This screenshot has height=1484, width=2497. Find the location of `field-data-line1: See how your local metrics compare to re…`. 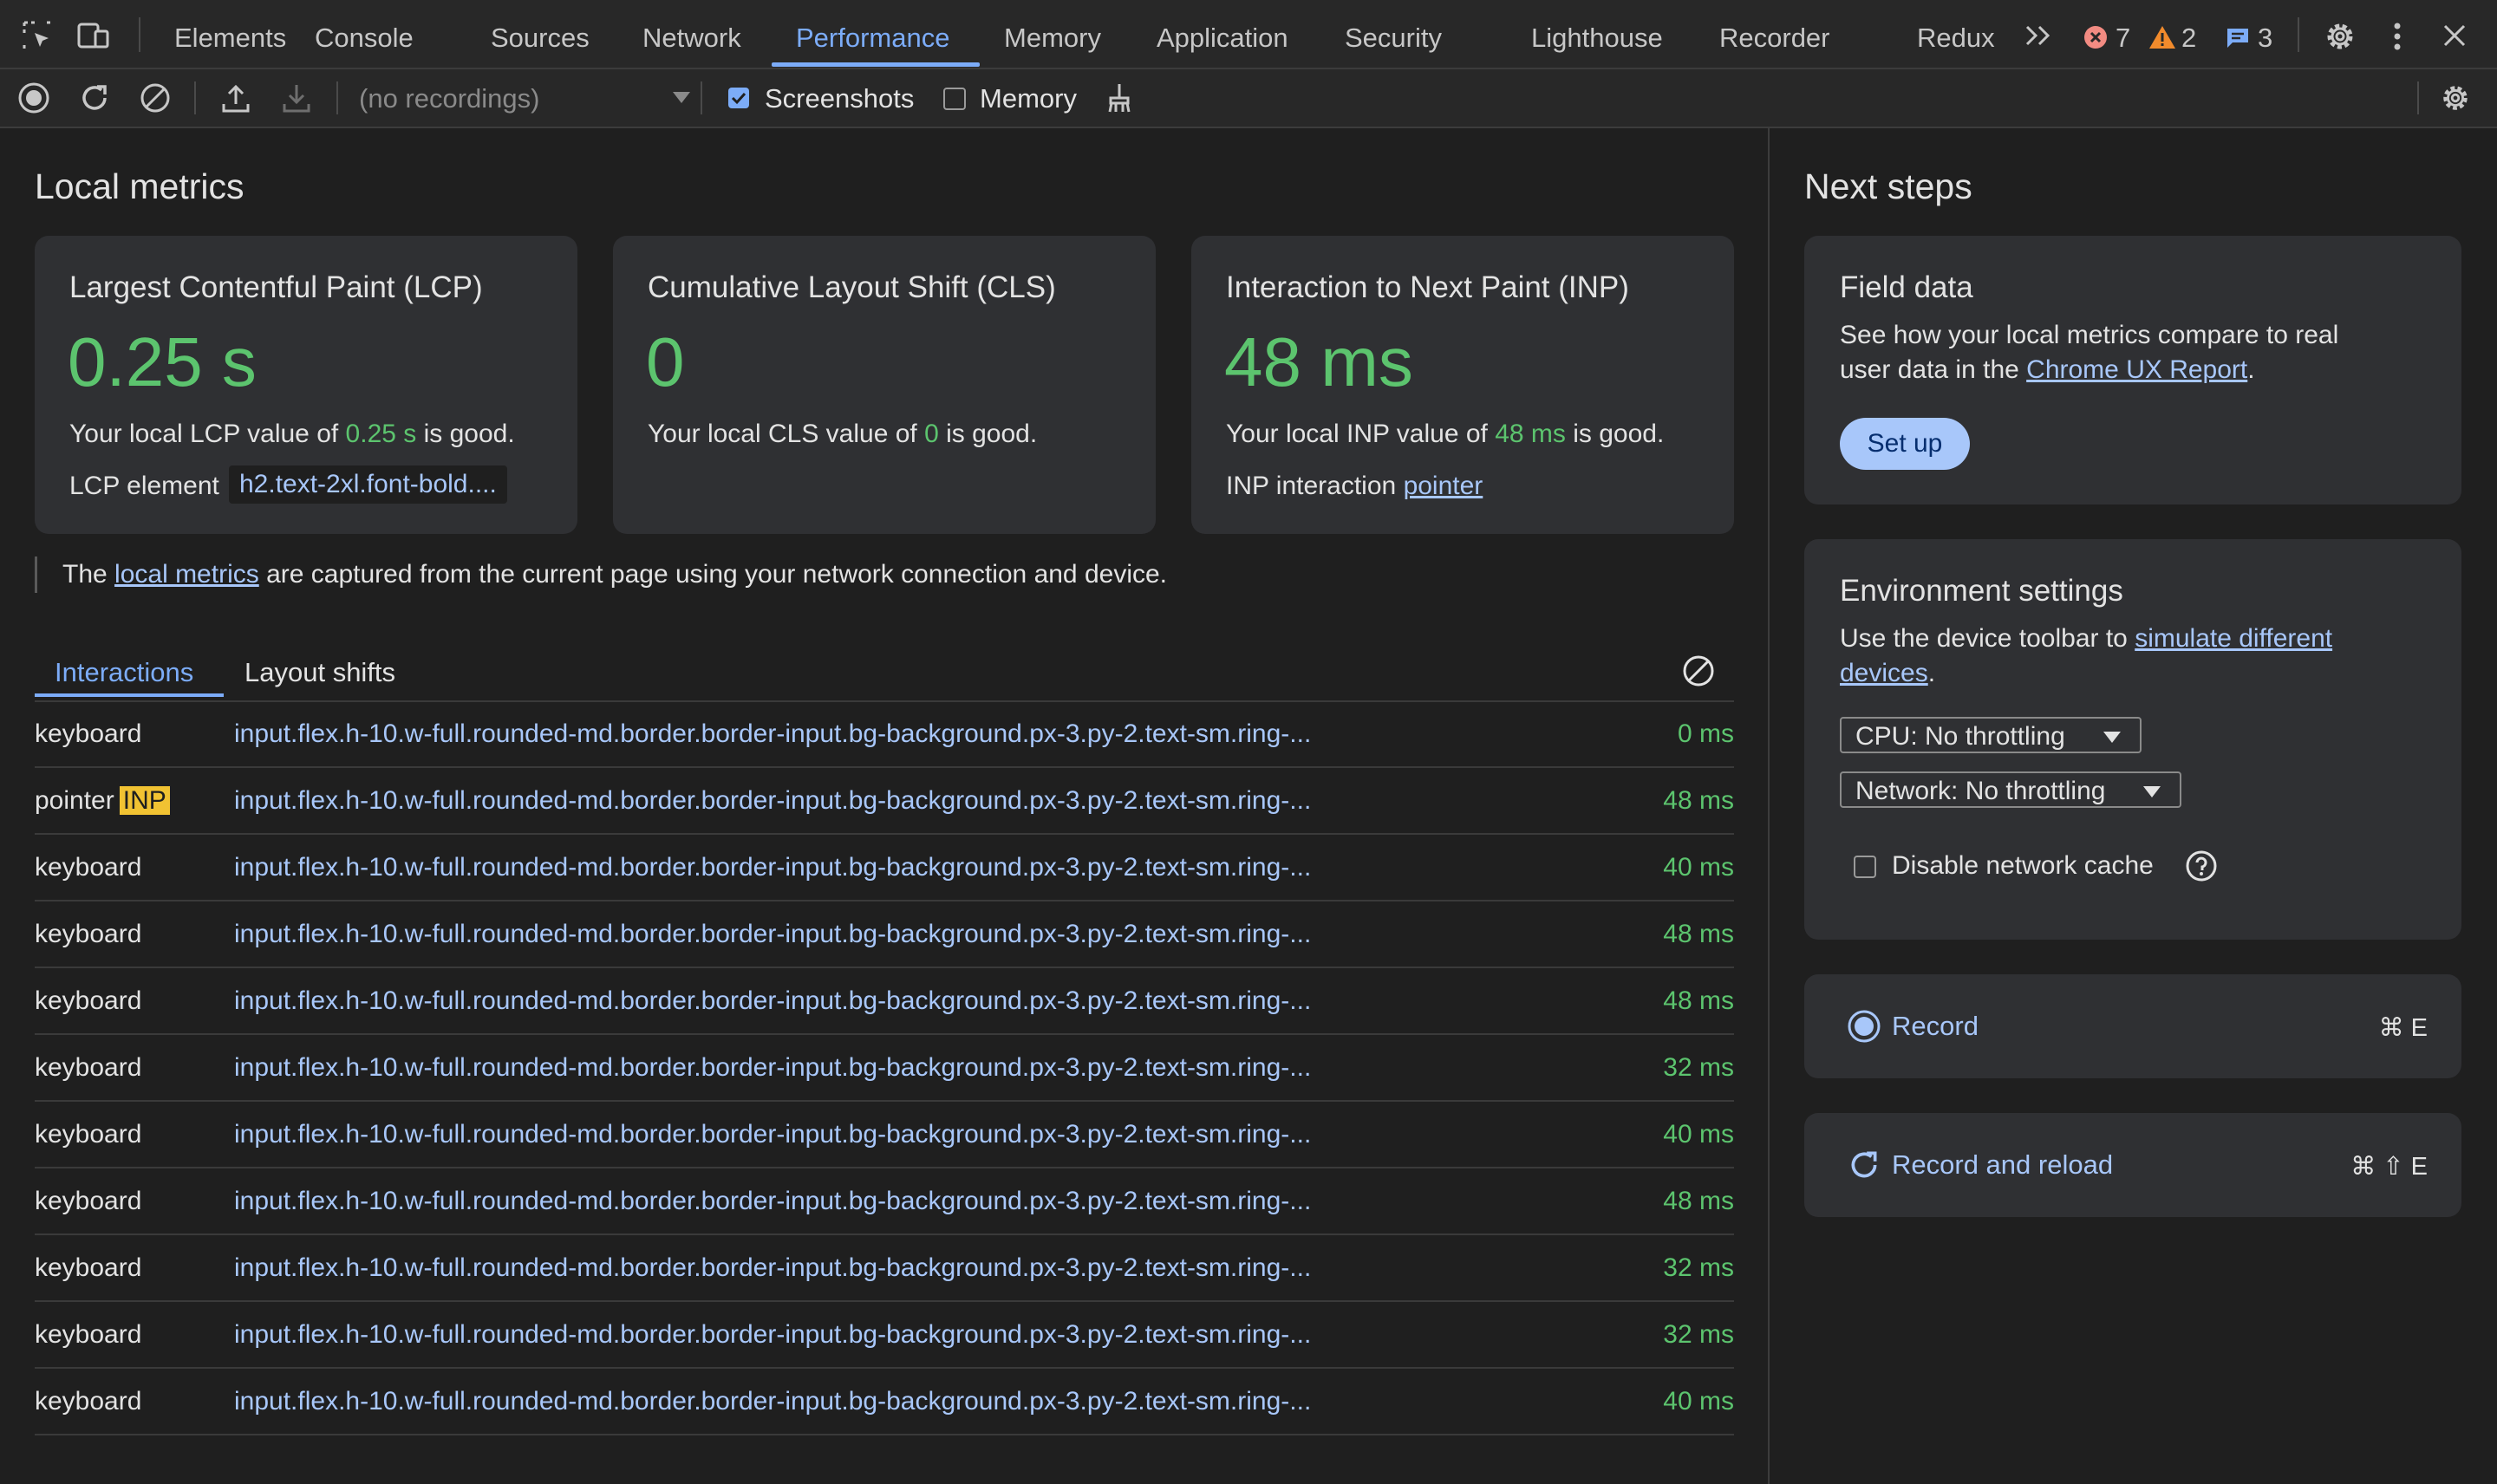

field-data-line1: See how your local metrics compare to re… is located at coordinates (2089, 335).